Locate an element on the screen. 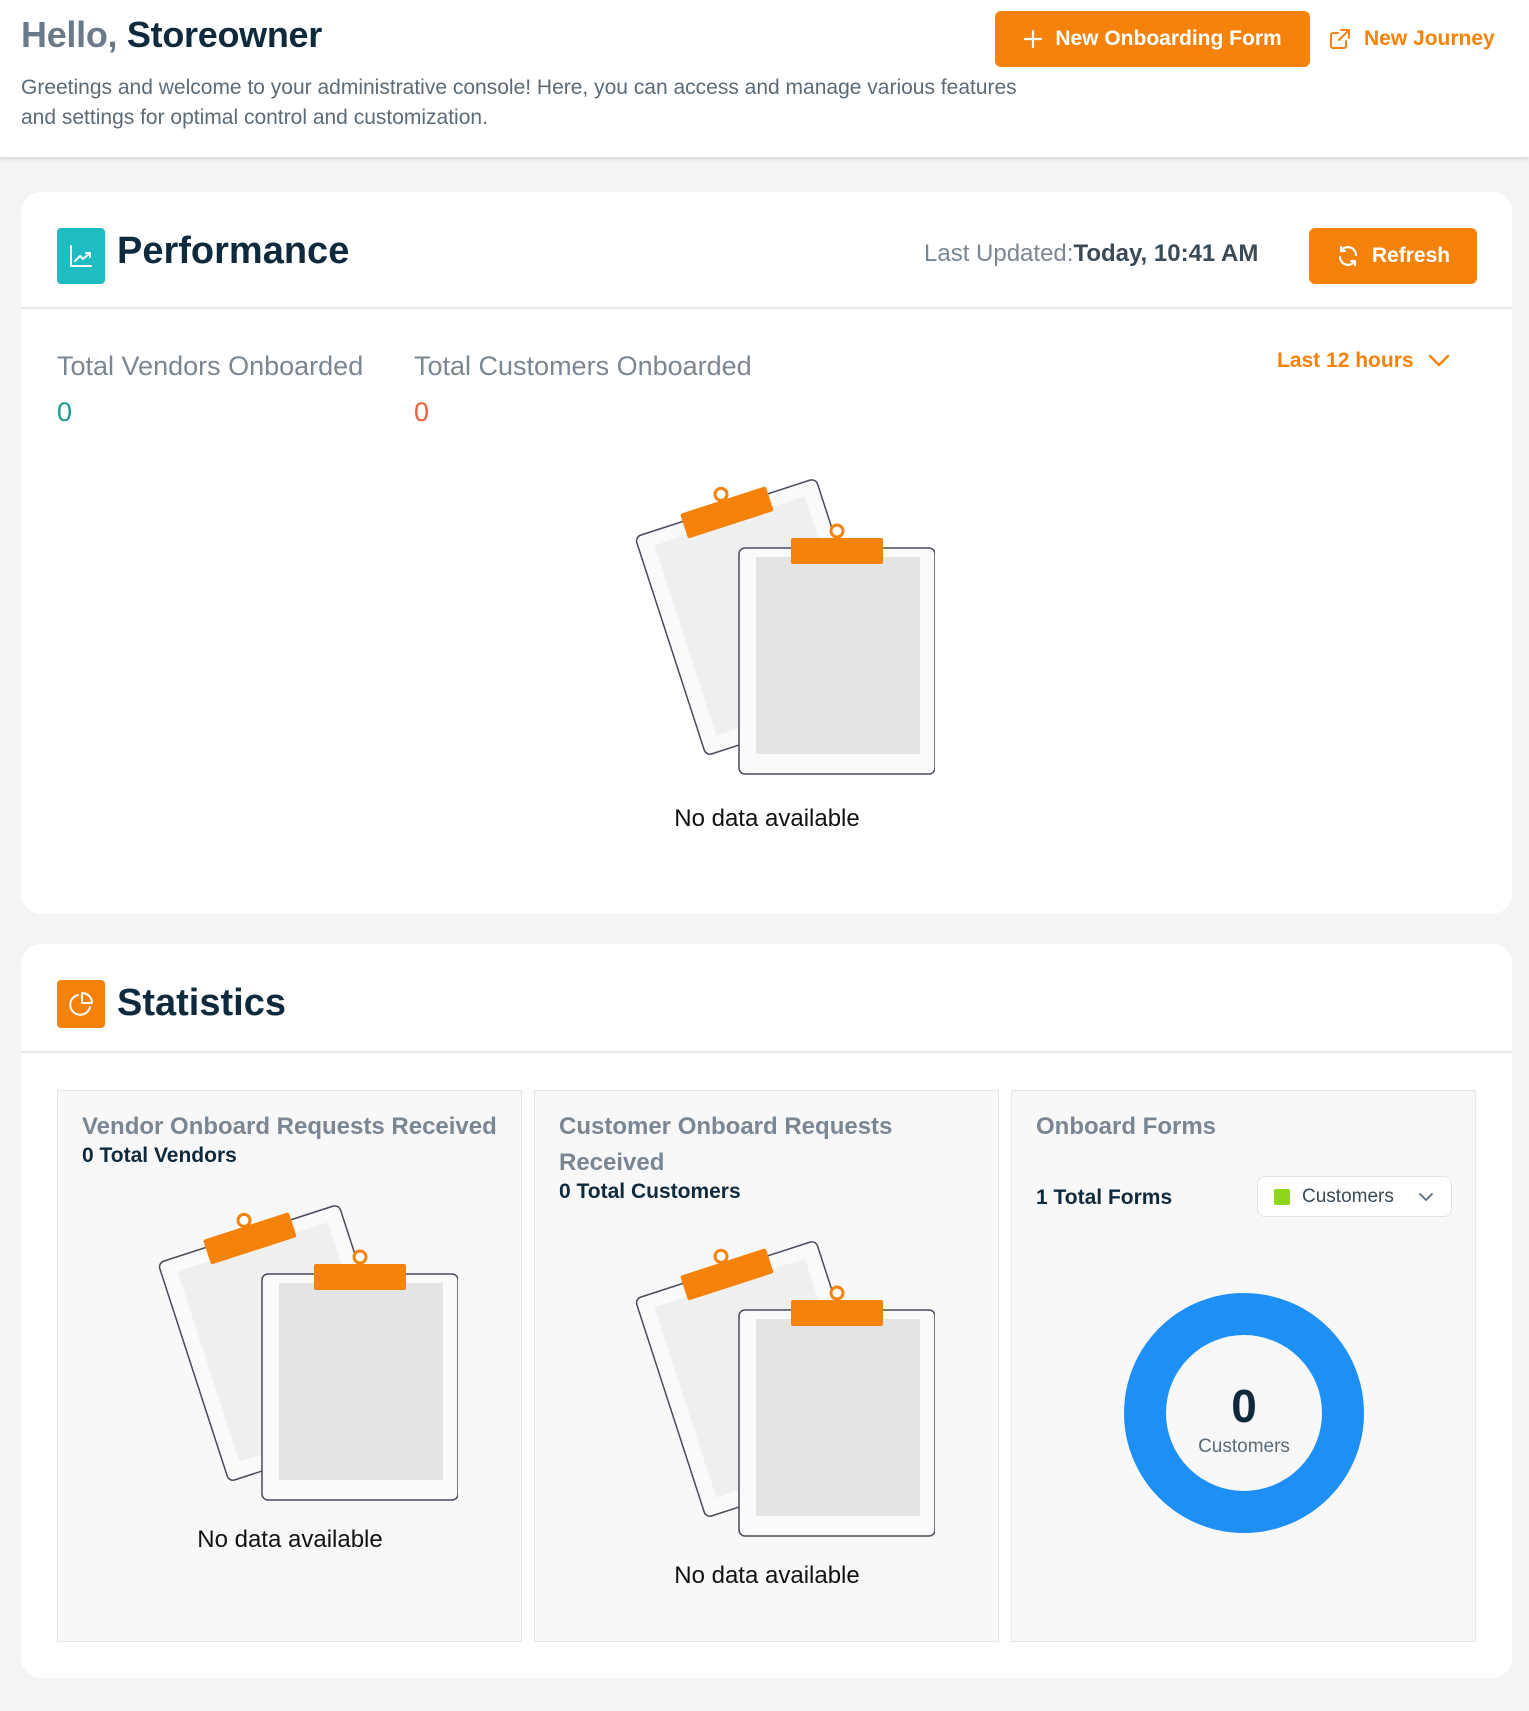  statistics-title: Statistics is located at coordinates (201, 1003).